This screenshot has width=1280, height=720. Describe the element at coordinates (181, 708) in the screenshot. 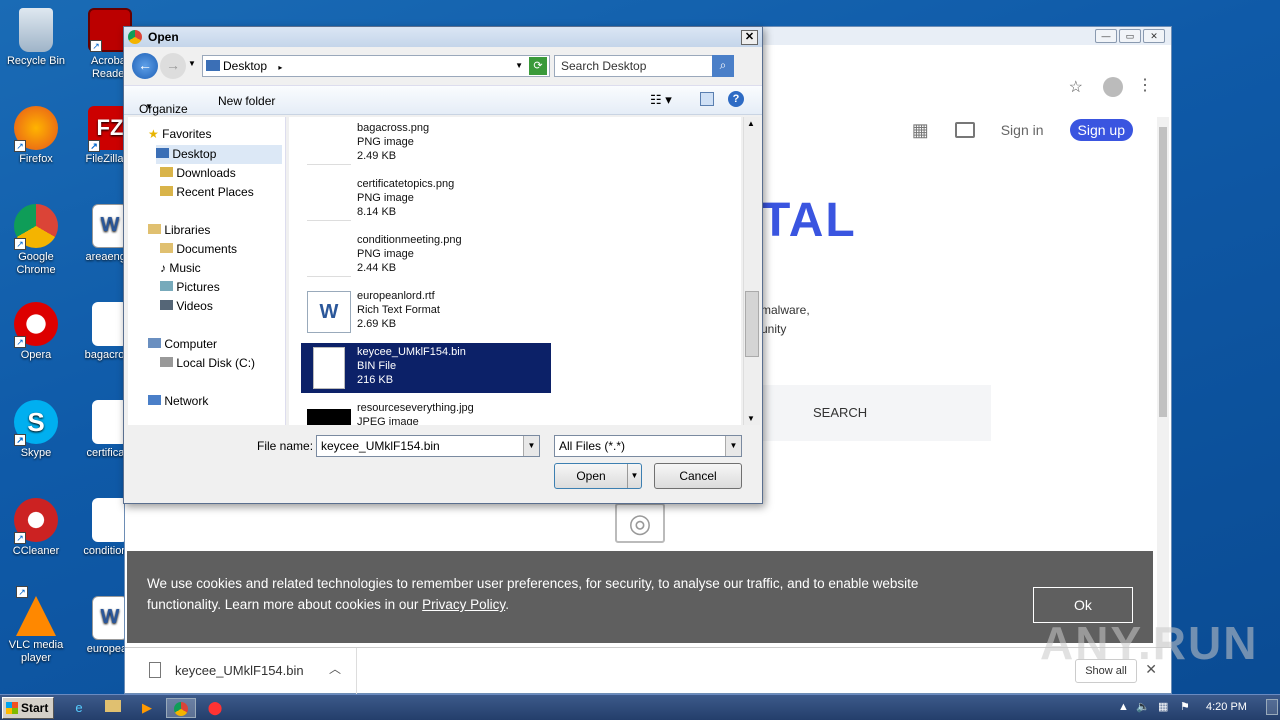

I see `chrome-taskbar-icon` at that location.